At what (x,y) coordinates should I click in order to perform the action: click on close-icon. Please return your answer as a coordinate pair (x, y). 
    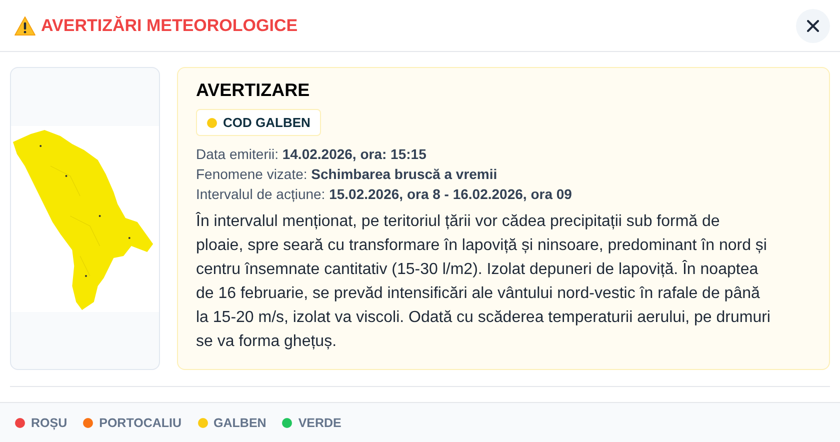
    Looking at the image, I should click on (813, 26).